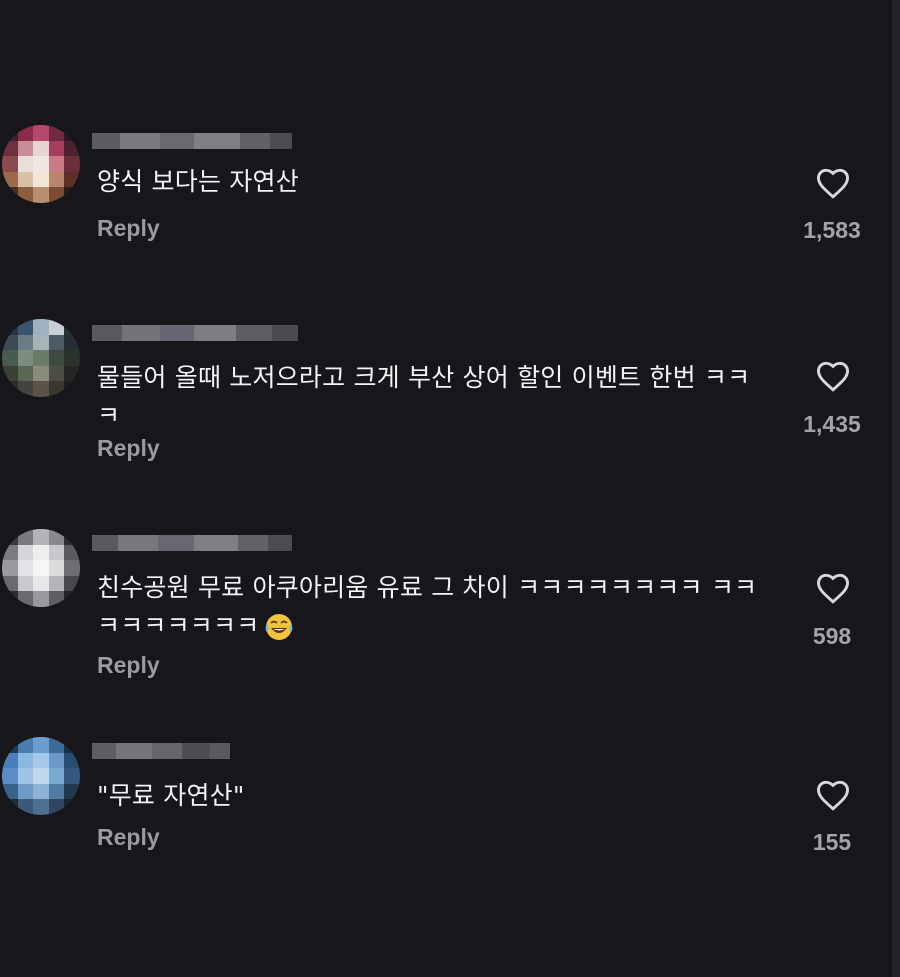 This screenshot has height=977, width=900. I want to click on face-with-tears-of-joy-icon, so click(279, 627).